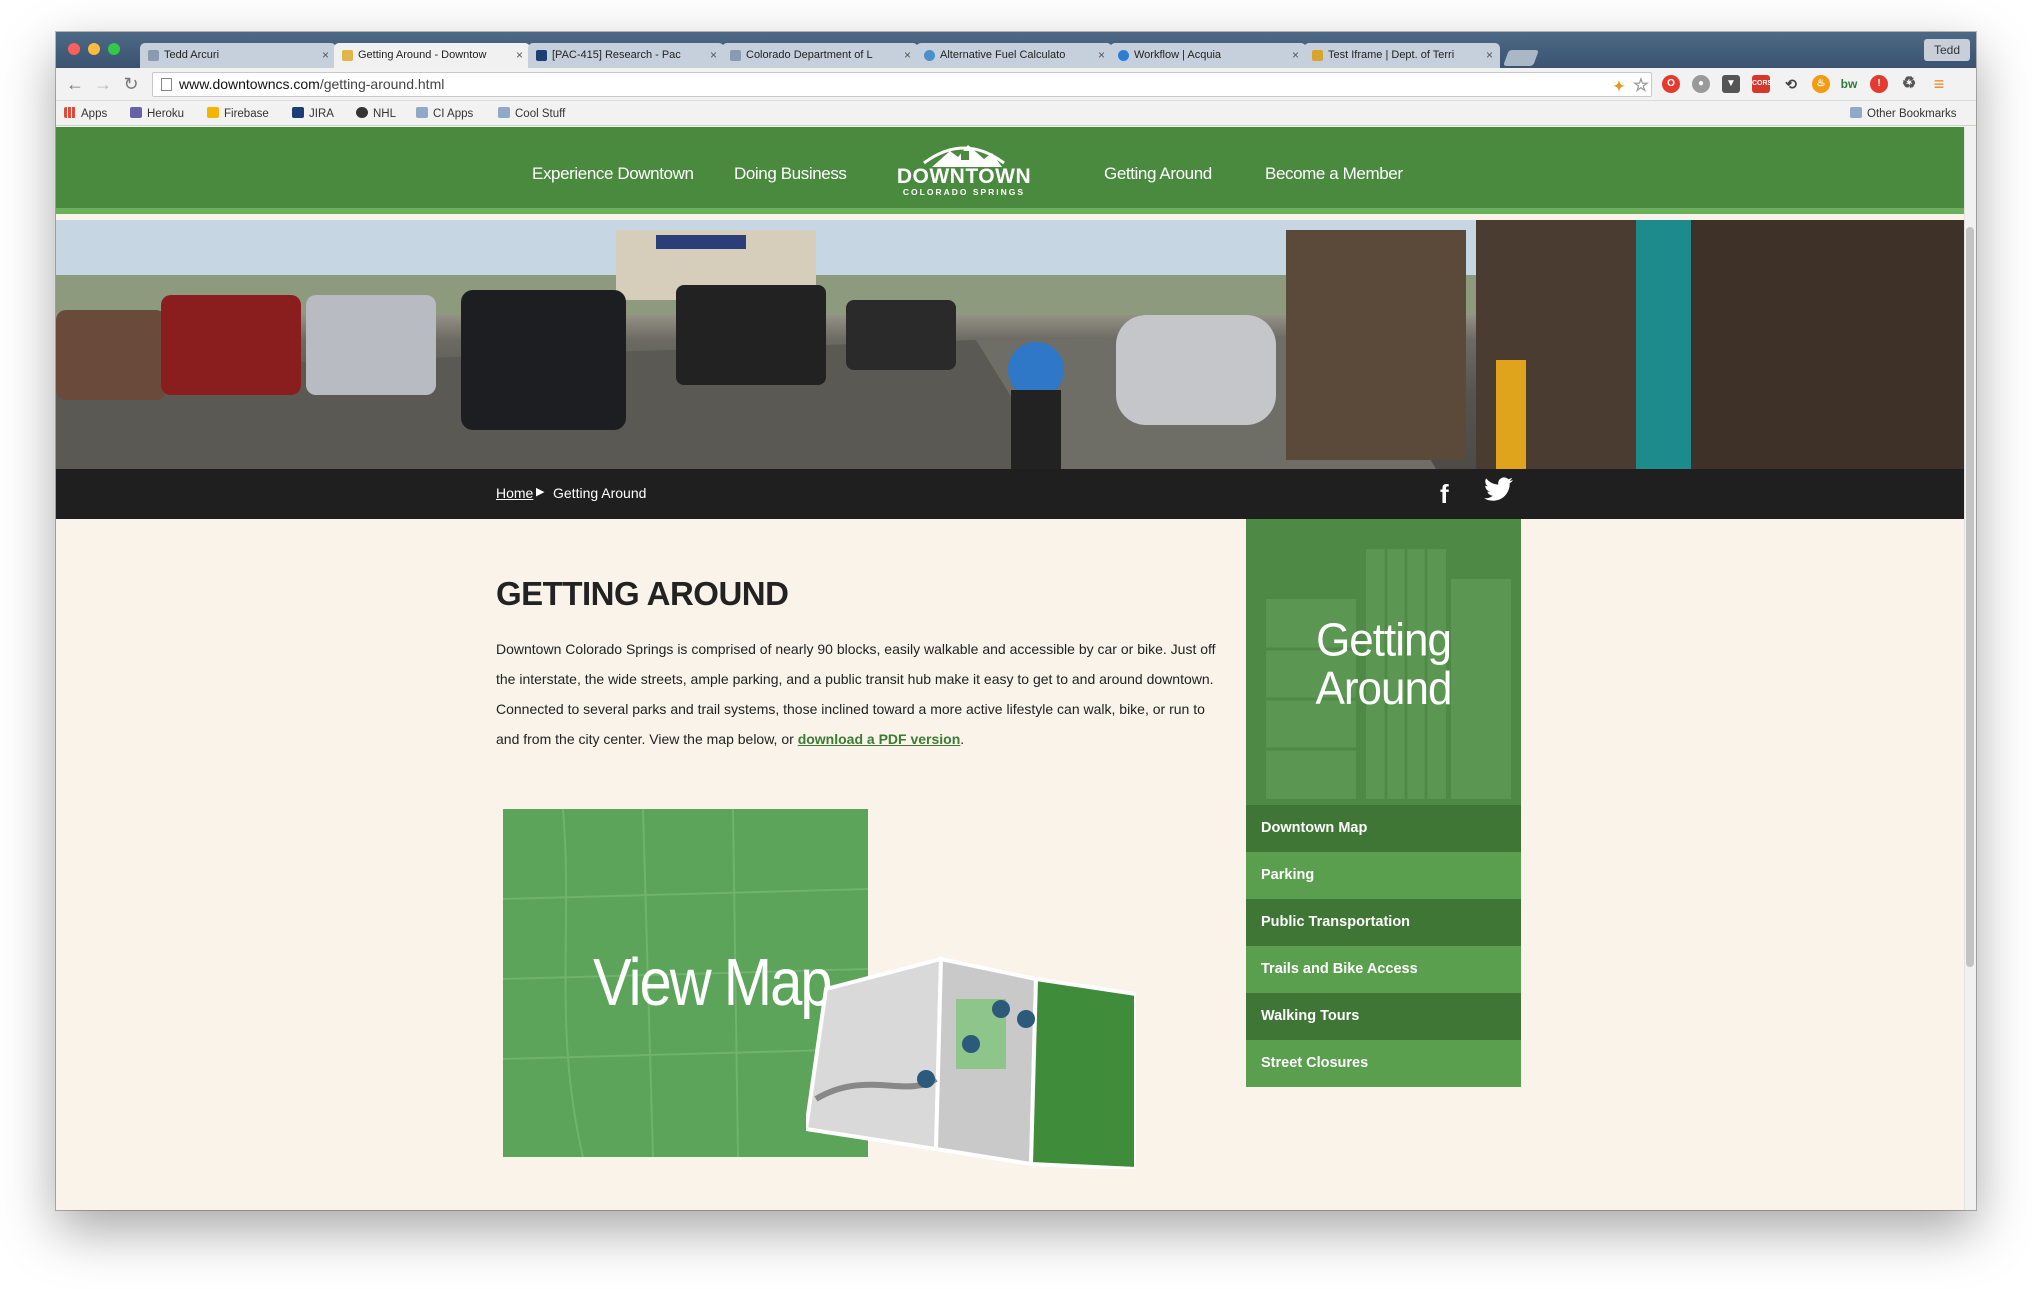 This screenshot has height=1289, width=2032. What do you see at coordinates (362, 112) in the screenshot?
I see `nhl-icon` at bounding box center [362, 112].